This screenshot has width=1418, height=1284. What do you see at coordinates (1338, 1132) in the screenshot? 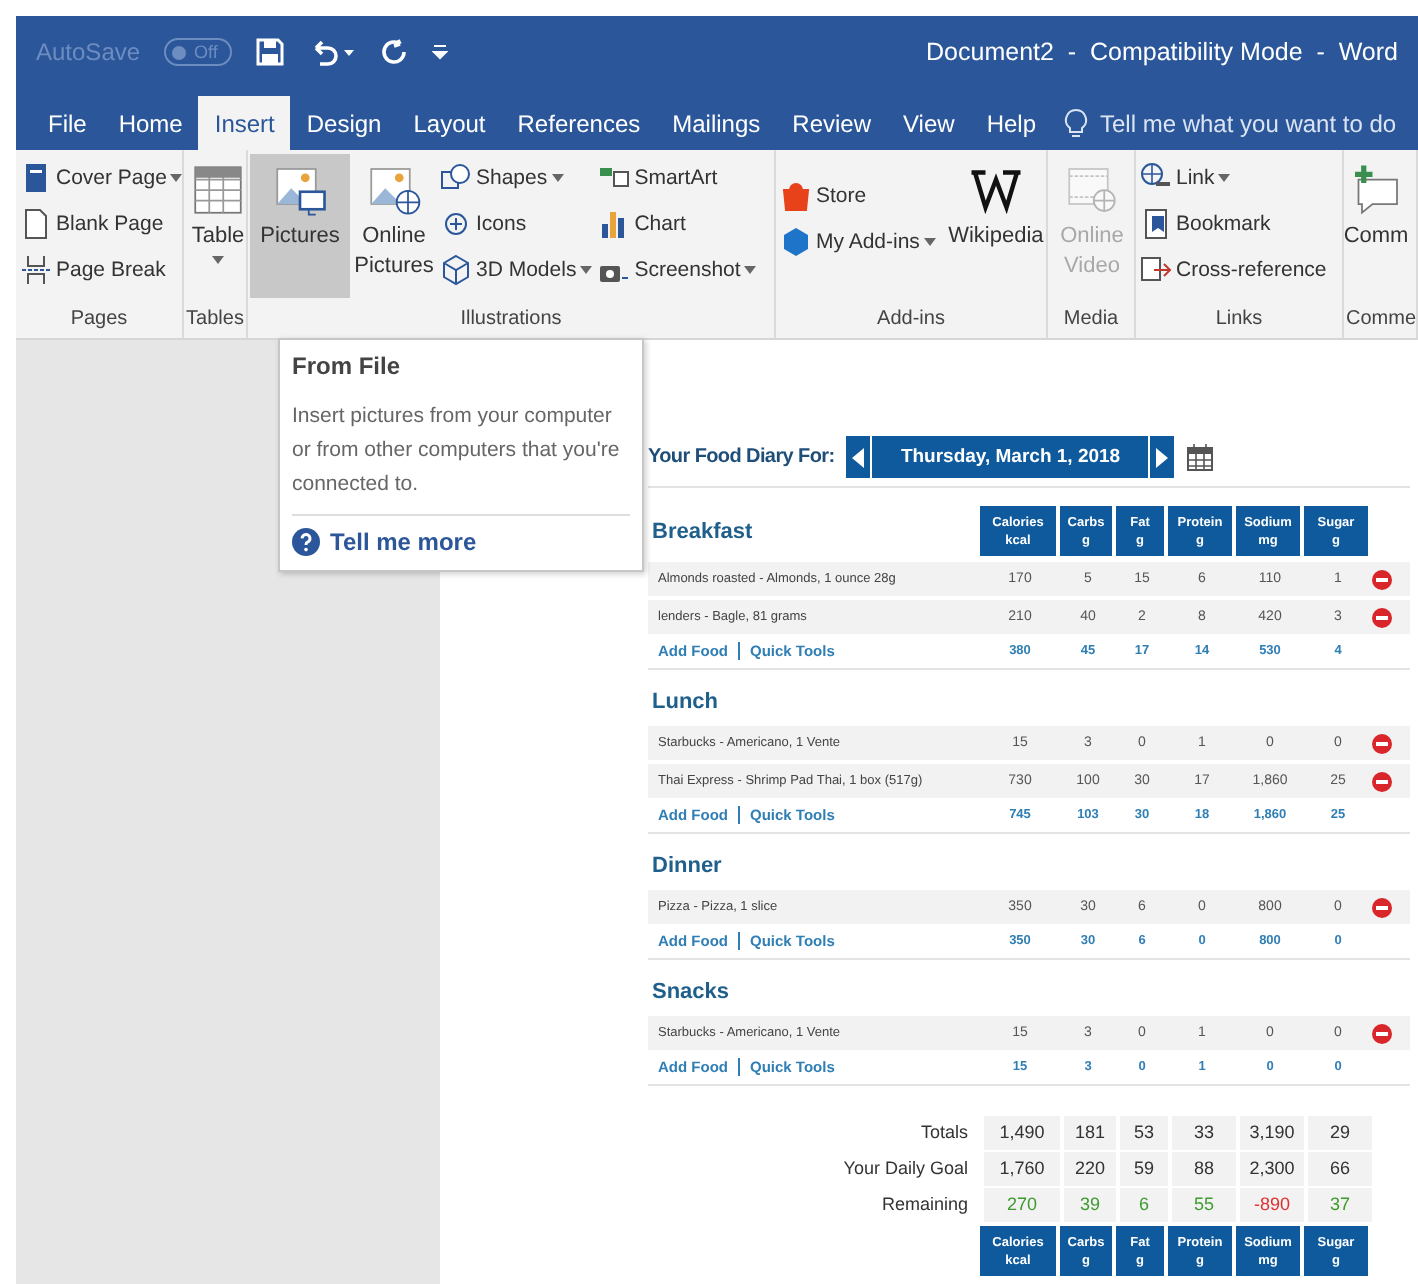
I see `summary-value: 29` at bounding box center [1338, 1132].